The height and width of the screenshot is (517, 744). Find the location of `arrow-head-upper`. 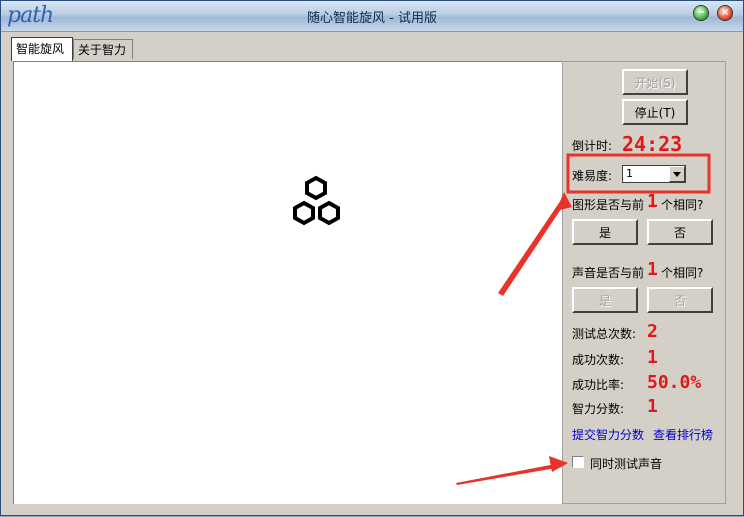

arrow-head-upper is located at coordinates (564, 201).